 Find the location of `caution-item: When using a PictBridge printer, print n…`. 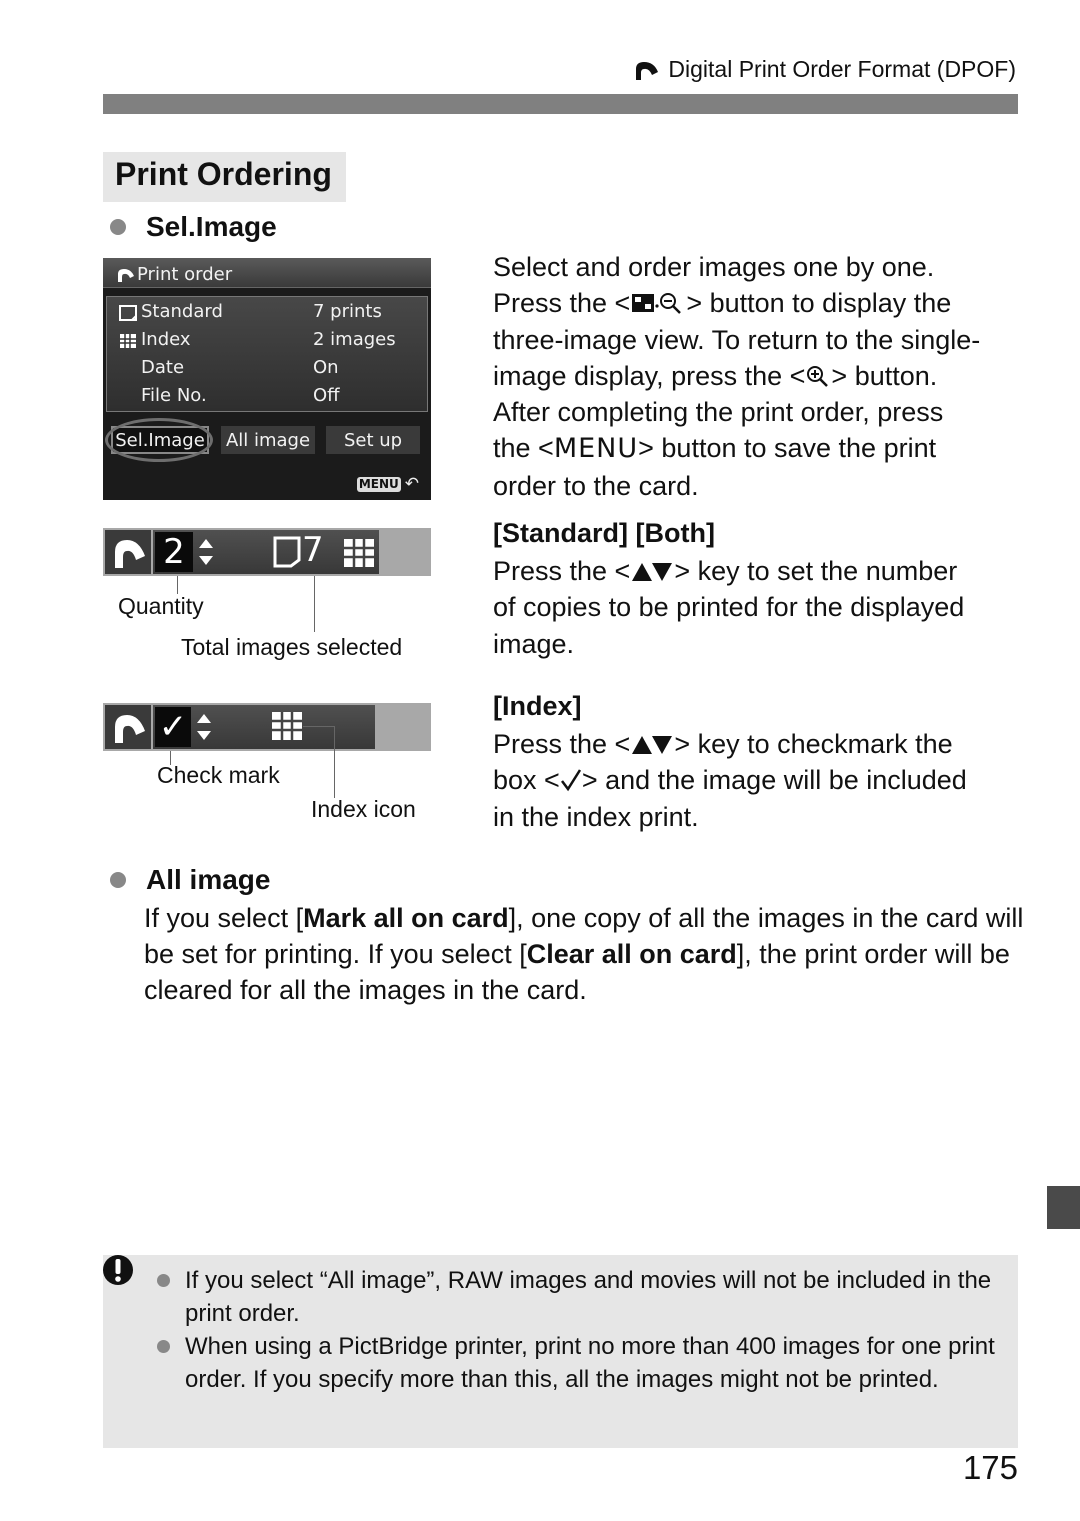

caution-item: When using a PictBridge printer, print n… is located at coordinates (581, 1363).